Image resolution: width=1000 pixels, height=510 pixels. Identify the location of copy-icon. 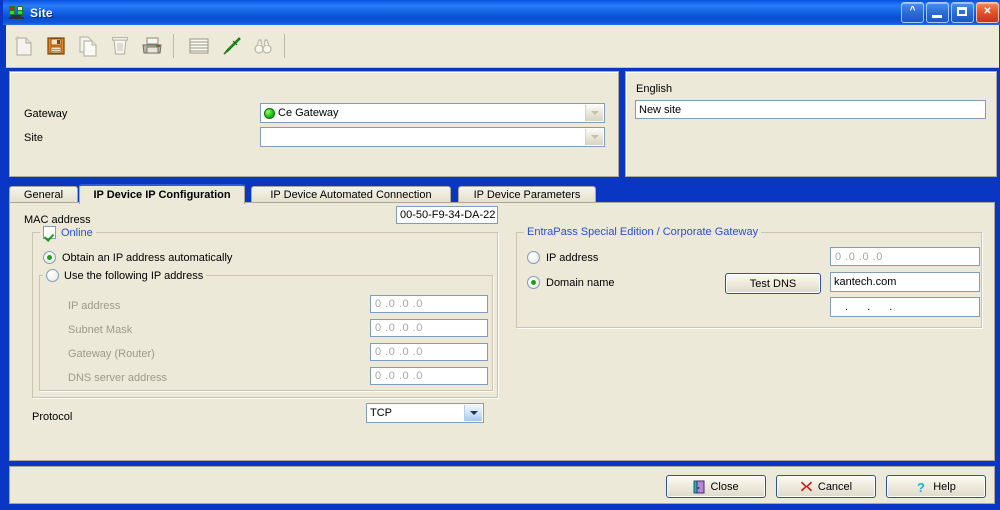
(88, 46).